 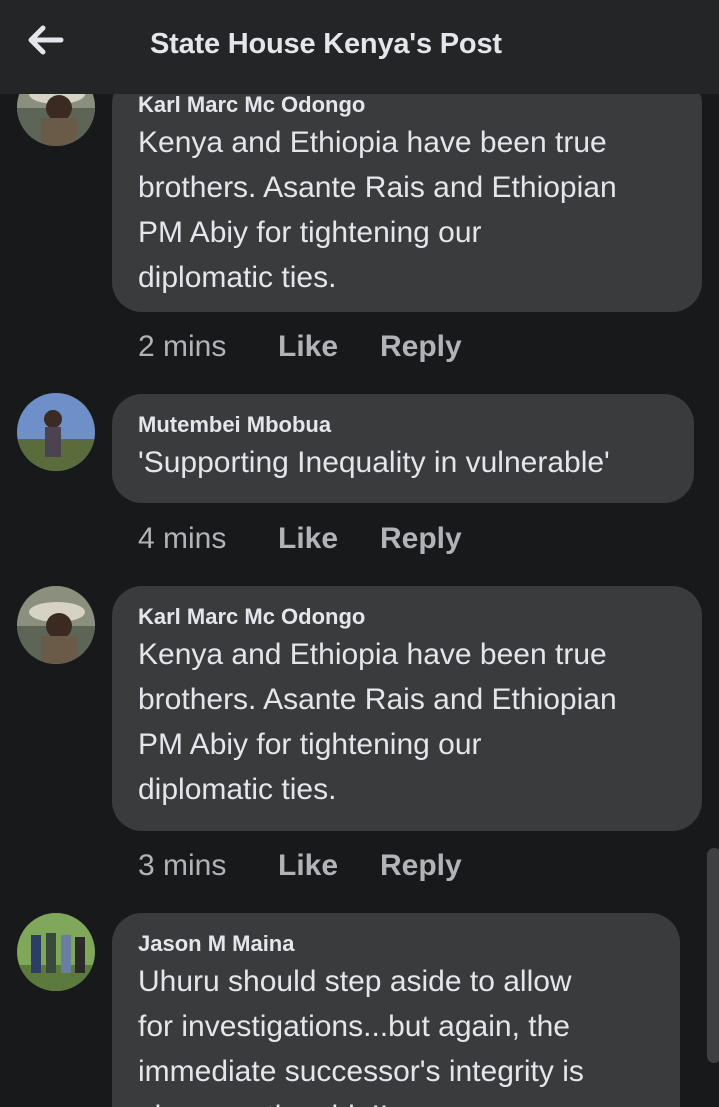 I want to click on app-header: State House Kenya's Post, so click(x=359, y=47).